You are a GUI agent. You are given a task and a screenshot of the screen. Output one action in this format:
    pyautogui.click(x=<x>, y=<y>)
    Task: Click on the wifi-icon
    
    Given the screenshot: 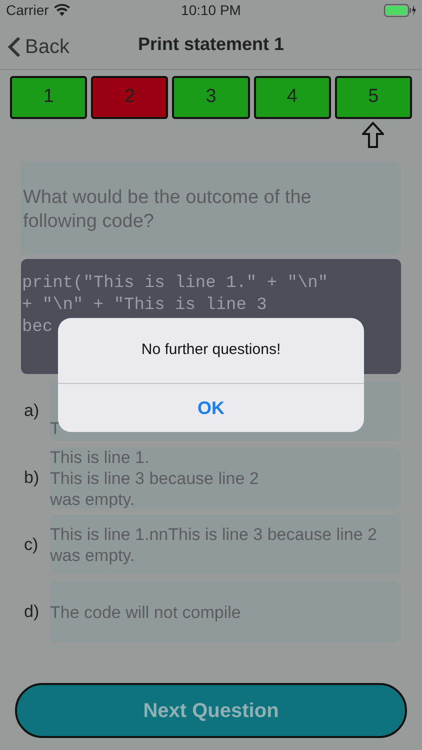 What is the action you would take?
    pyautogui.click(x=62, y=10)
    